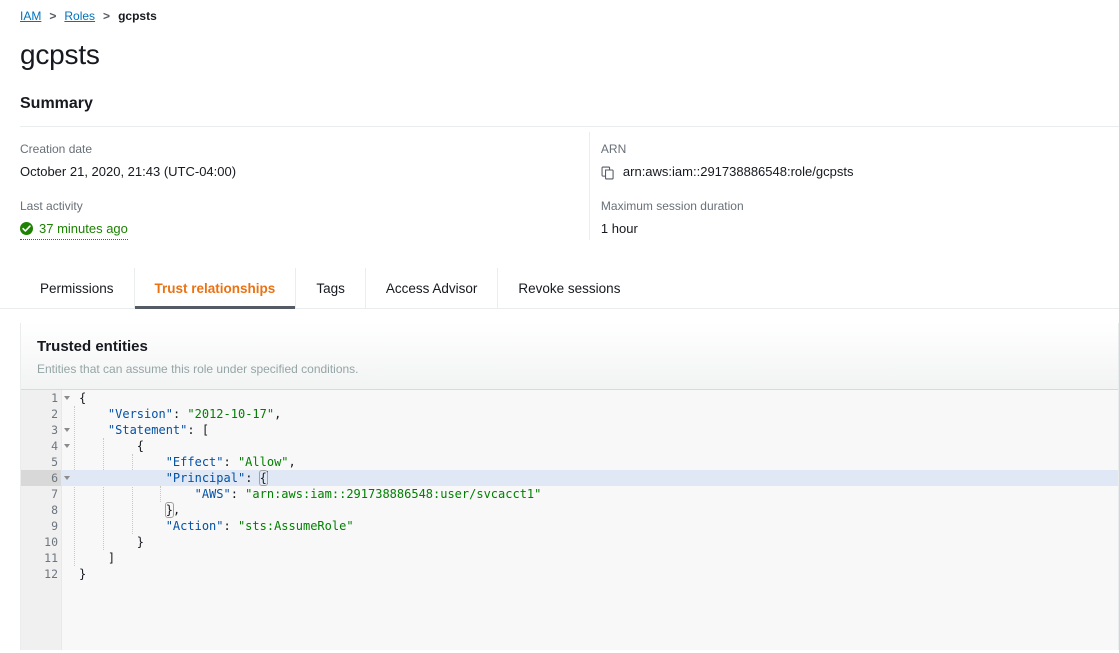 Image resolution: width=1119 pixels, height=653 pixels. I want to click on tab-access-advisor: Access Advisor, so click(432, 288).